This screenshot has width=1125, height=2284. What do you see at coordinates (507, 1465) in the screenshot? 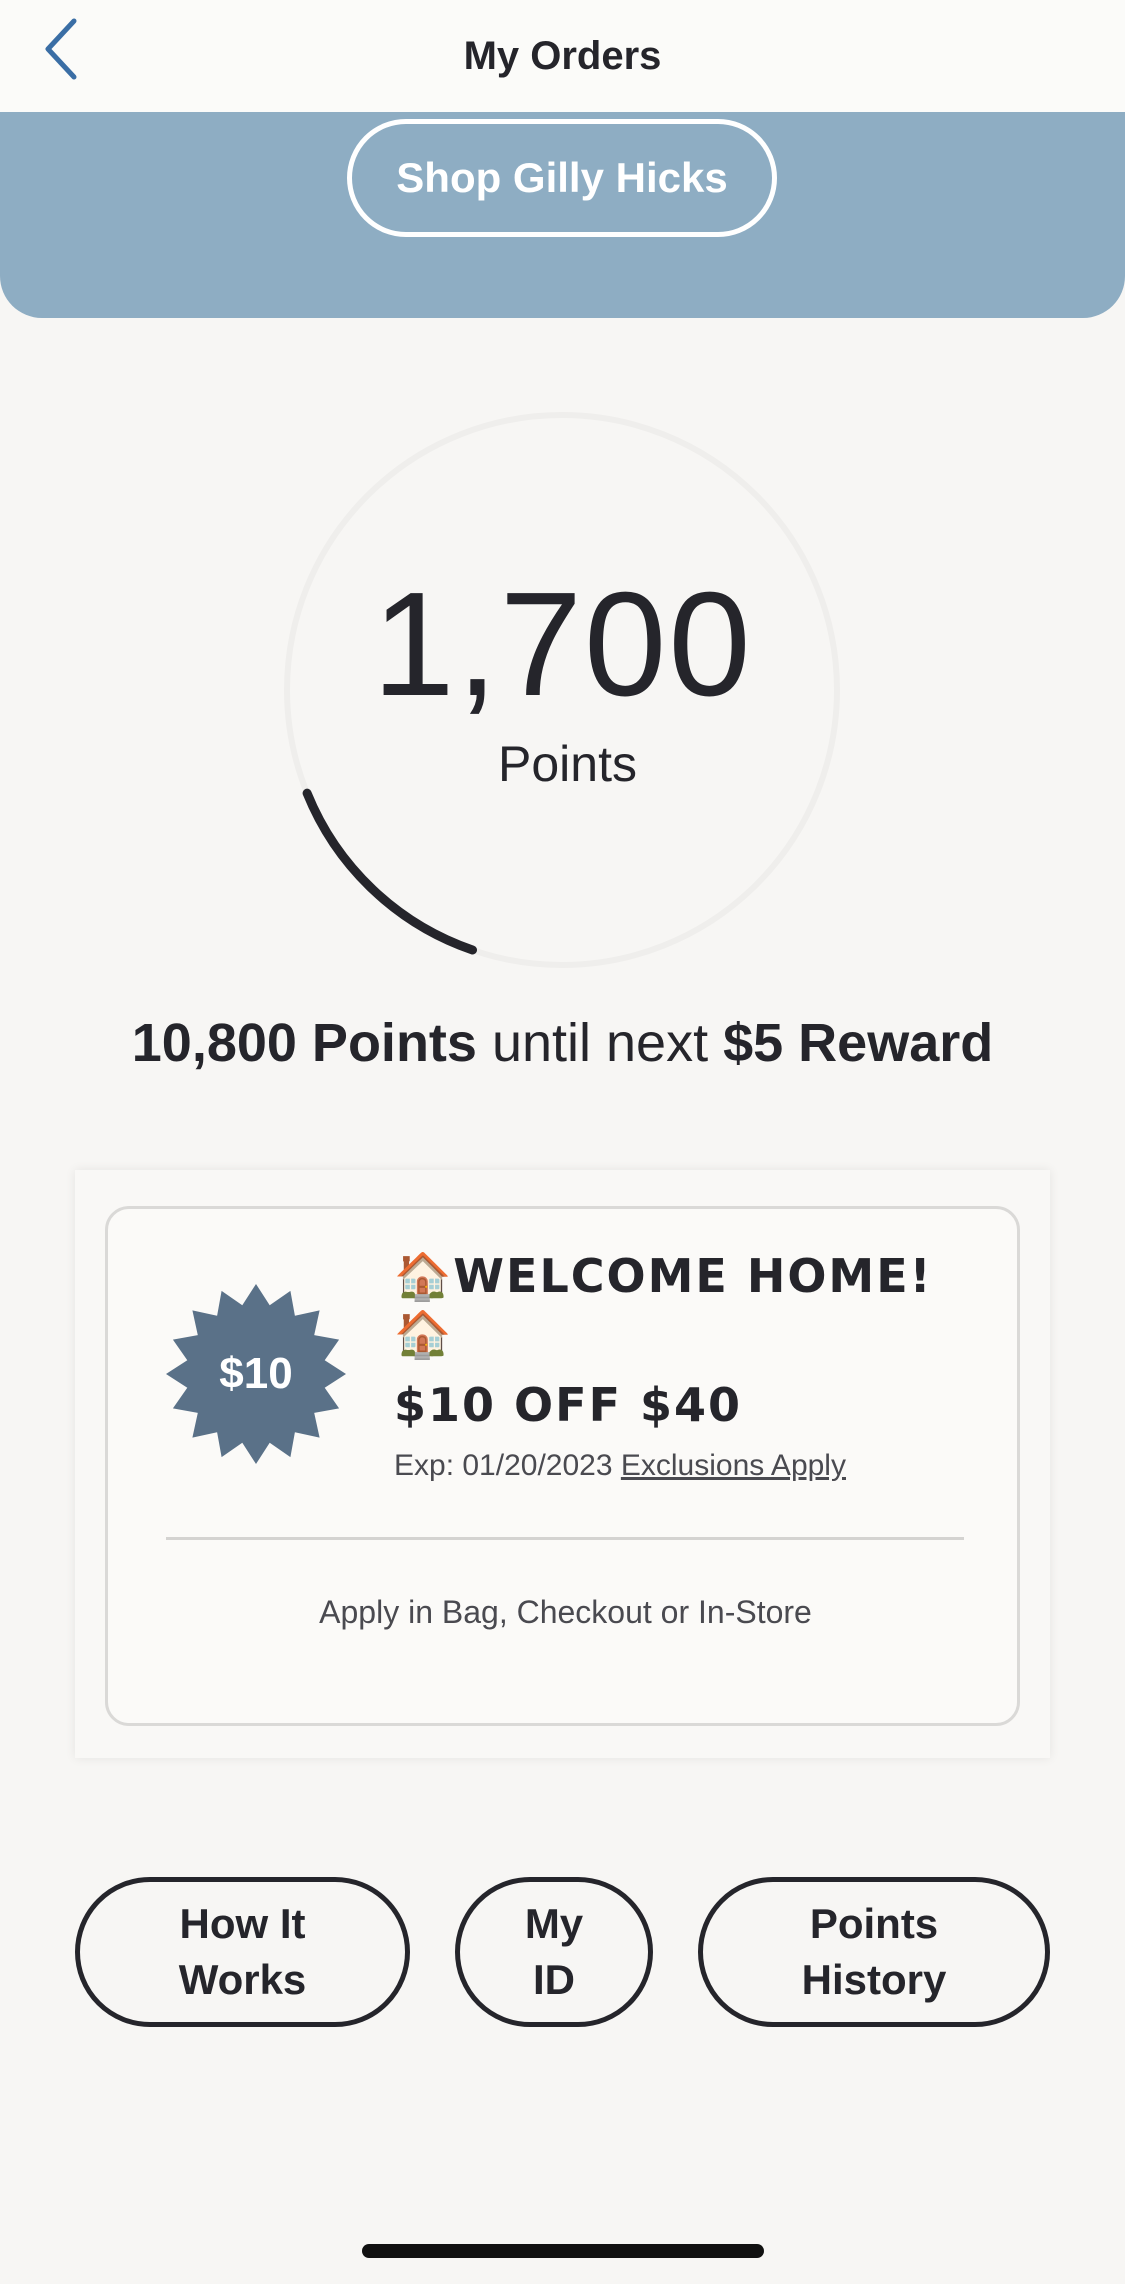
I see `offer-expiry-date: Exp: 01/20/2023` at bounding box center [507, 1465].